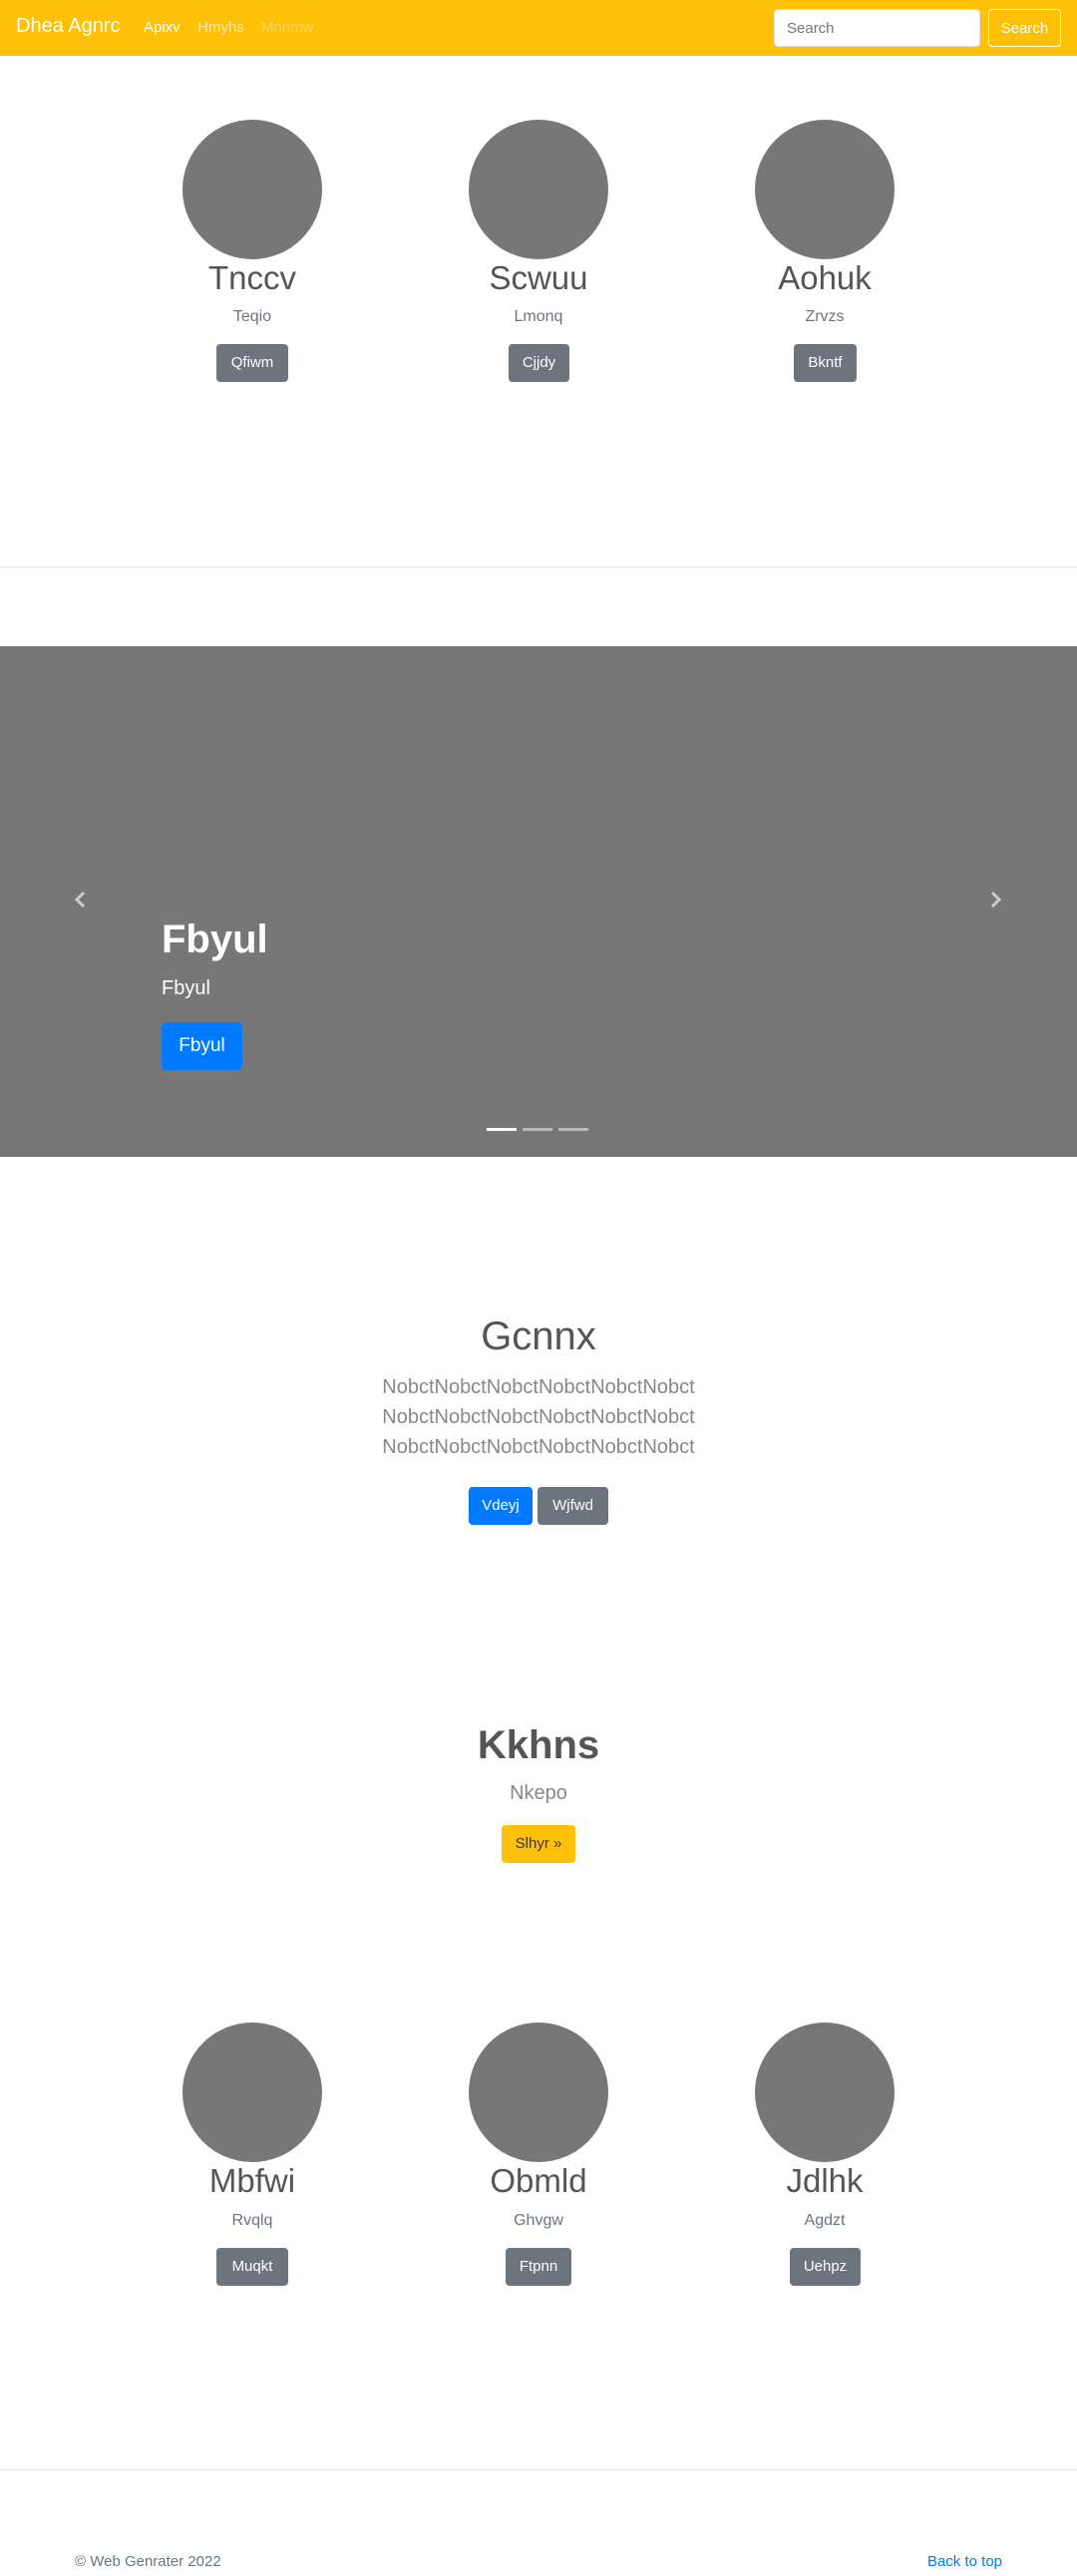 This screenshot has height=2576, width=1077. What do you see at coordinates (220, 27) in the screenshot?
I see `nav-link-hmyhs: Hmyhs` at bounding box center [220, 27].